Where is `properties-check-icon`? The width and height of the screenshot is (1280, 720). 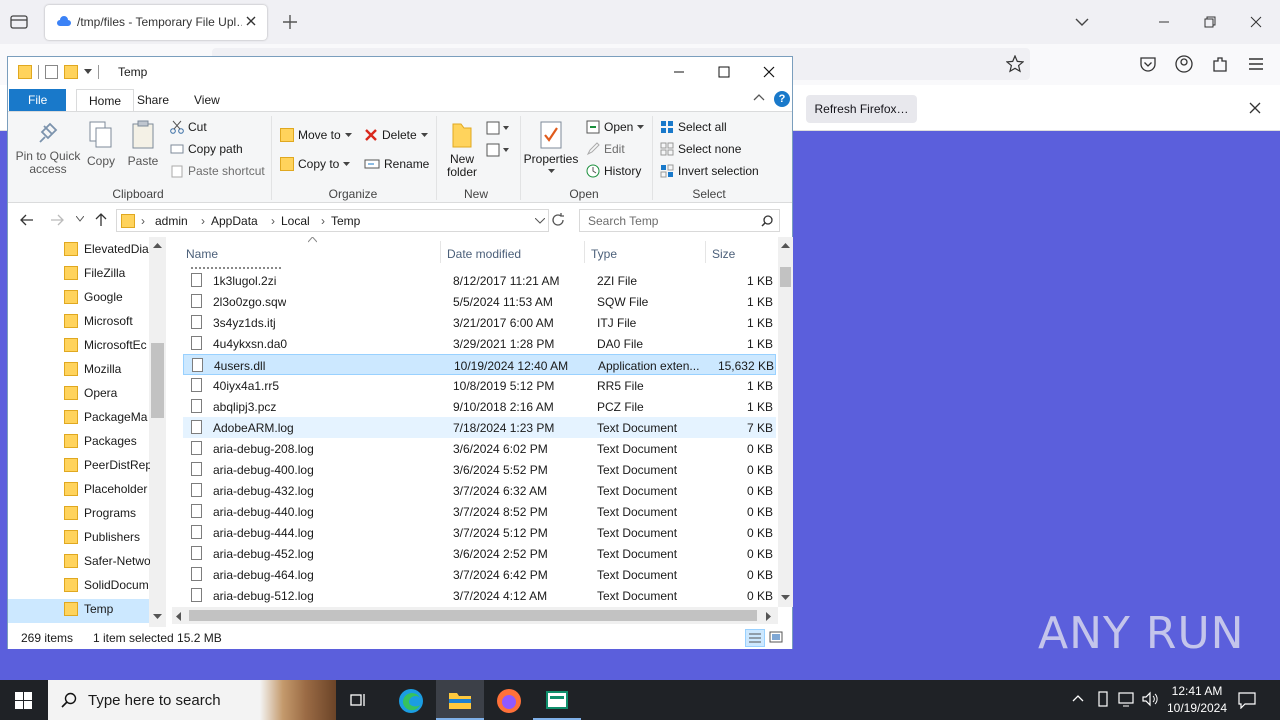 properties-check-icon is located at coordinates (51, 72).